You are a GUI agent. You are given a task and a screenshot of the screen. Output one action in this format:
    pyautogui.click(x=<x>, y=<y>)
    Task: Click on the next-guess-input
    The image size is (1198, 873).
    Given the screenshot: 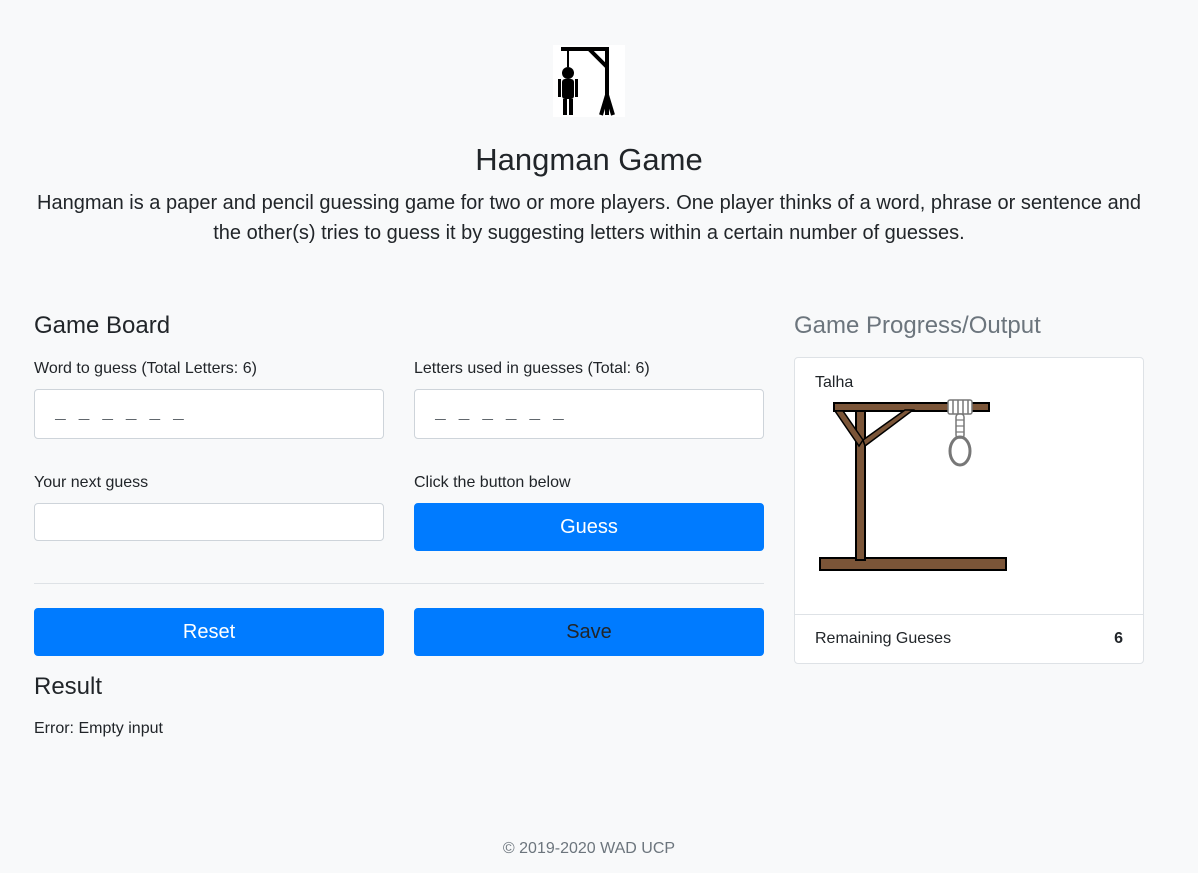 What is the action you would take?
    pyautogui.click(x=209, y=522)
    